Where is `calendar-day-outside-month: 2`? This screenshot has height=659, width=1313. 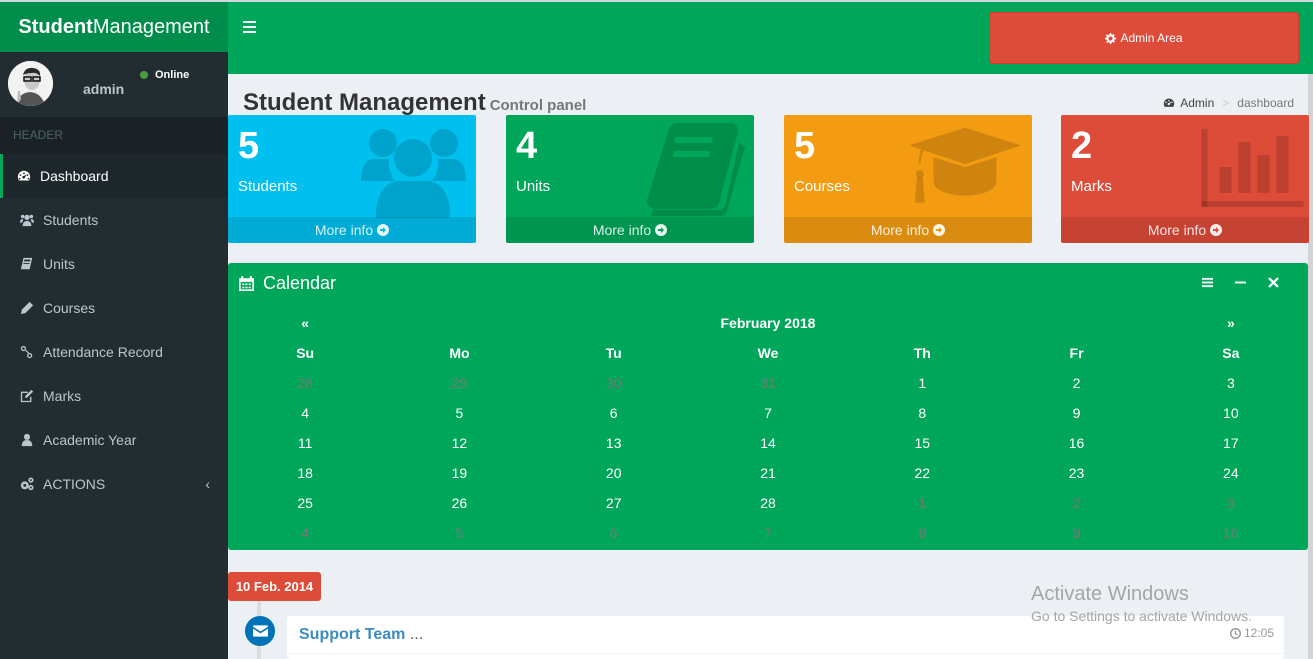
calendar-day-outside-month: 2 is located at coordinates (1076, 503).